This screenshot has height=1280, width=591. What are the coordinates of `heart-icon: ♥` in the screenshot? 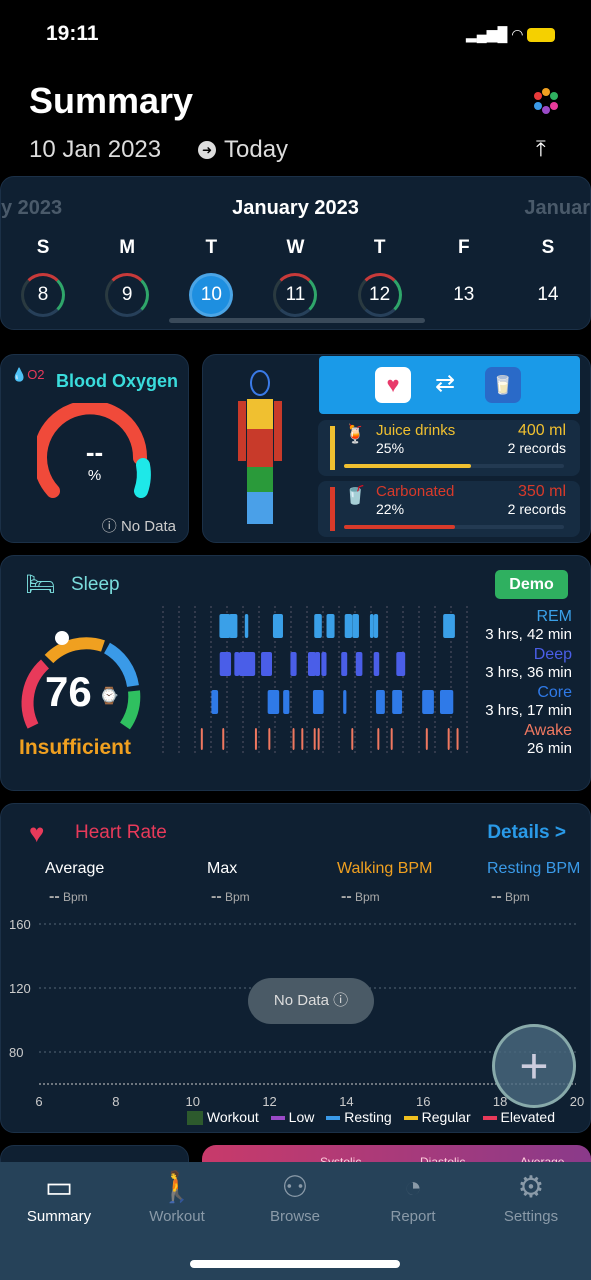 It's located at (37, 833).